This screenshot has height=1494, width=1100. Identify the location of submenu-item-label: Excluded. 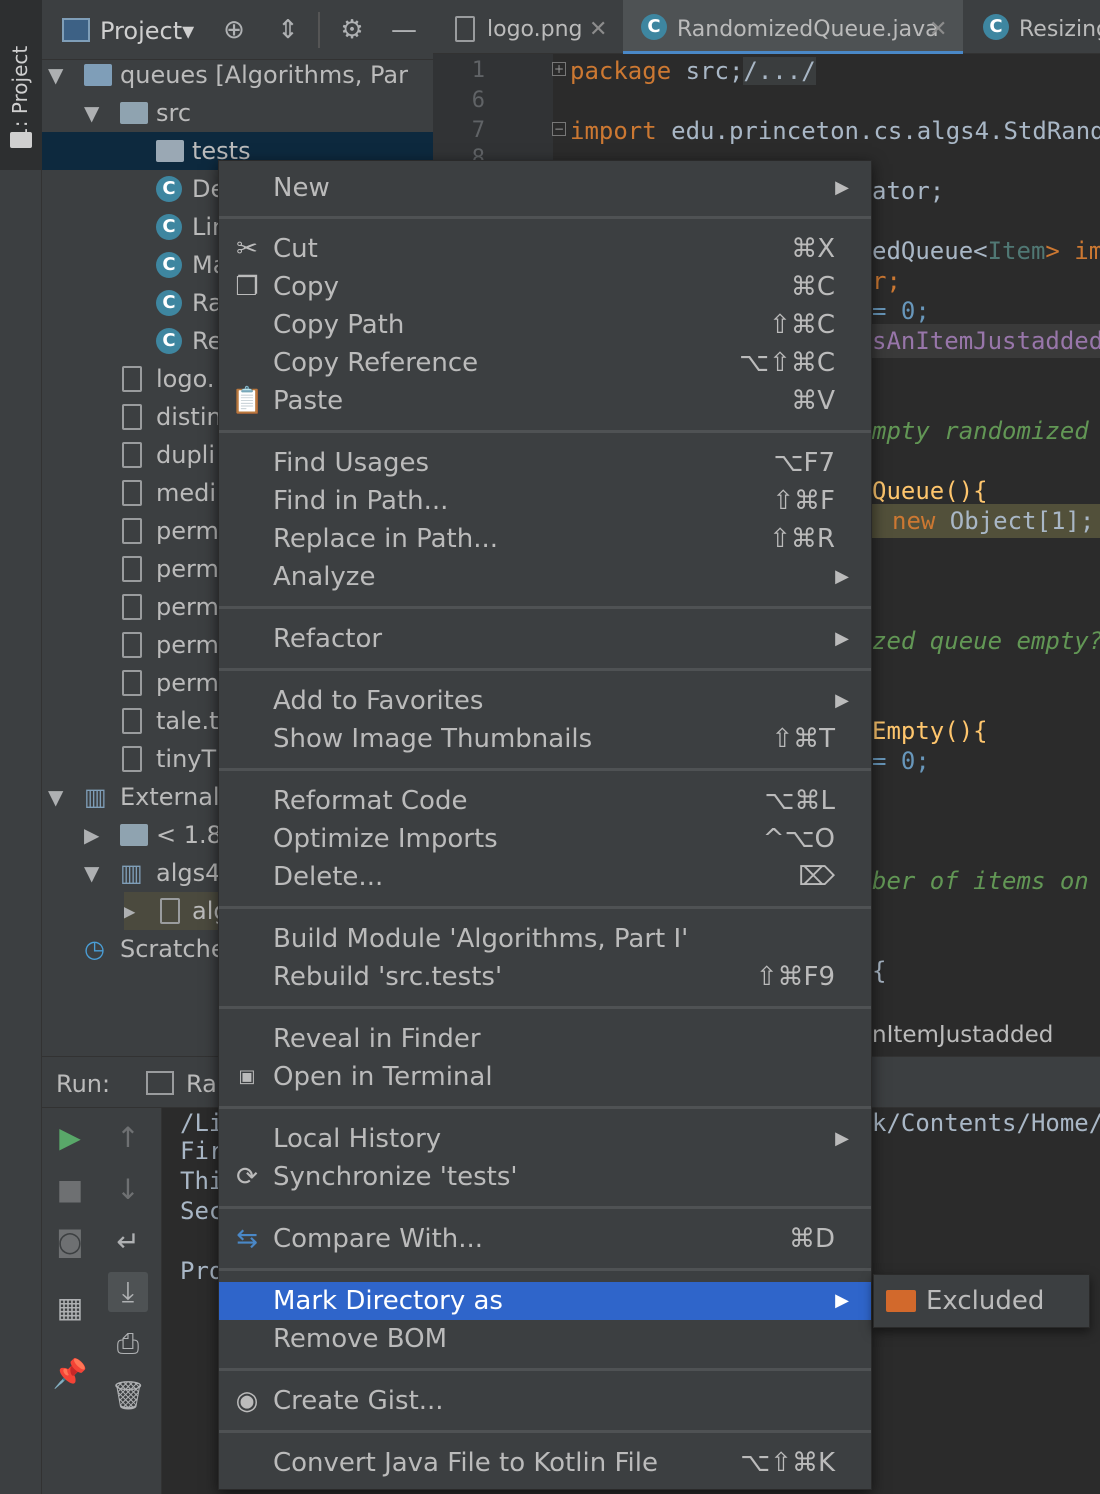
(985, 1301).